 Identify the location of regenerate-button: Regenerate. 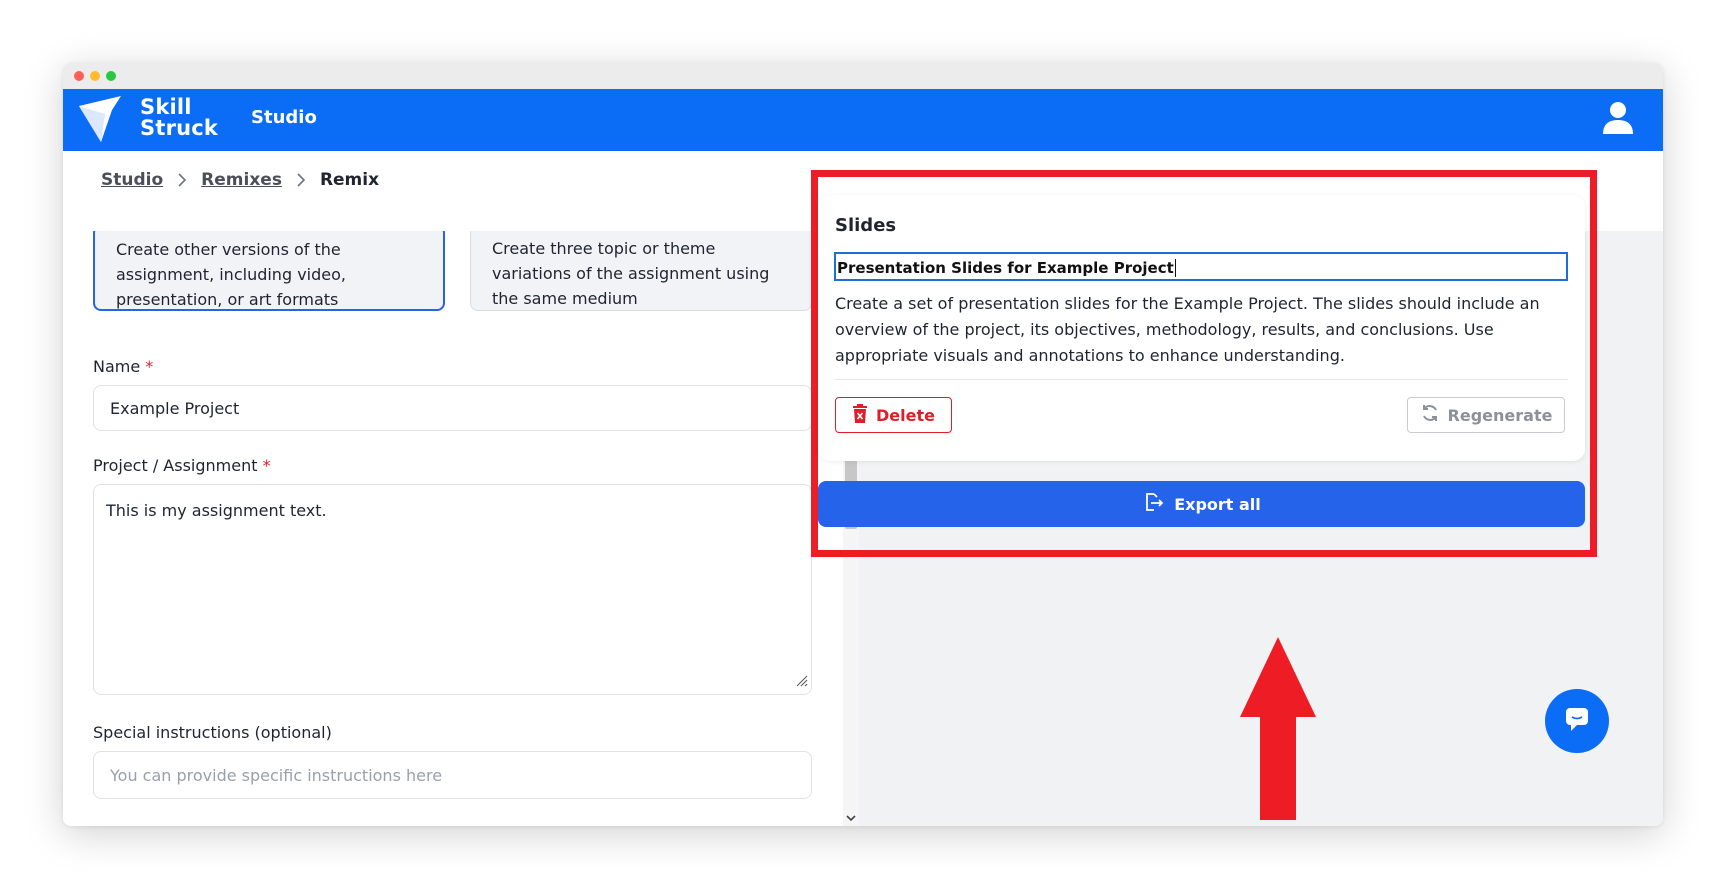
(1486, 415).